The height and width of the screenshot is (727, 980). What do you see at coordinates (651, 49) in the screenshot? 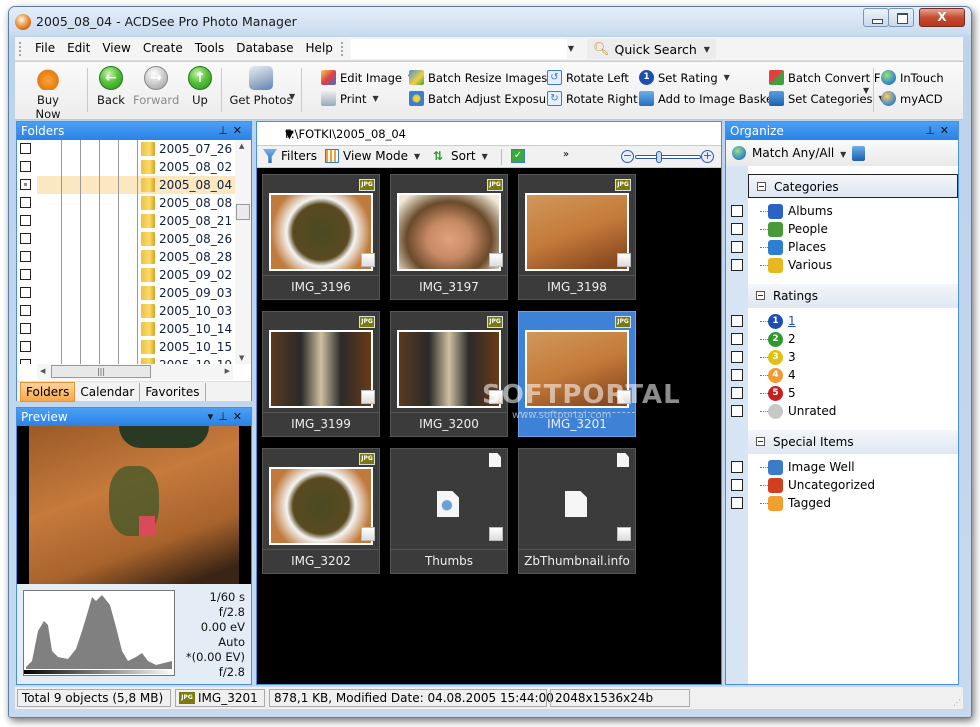
I see `quick-search-button: 🔍︎ Quick Search ▼` at bounding box center [651, 49].